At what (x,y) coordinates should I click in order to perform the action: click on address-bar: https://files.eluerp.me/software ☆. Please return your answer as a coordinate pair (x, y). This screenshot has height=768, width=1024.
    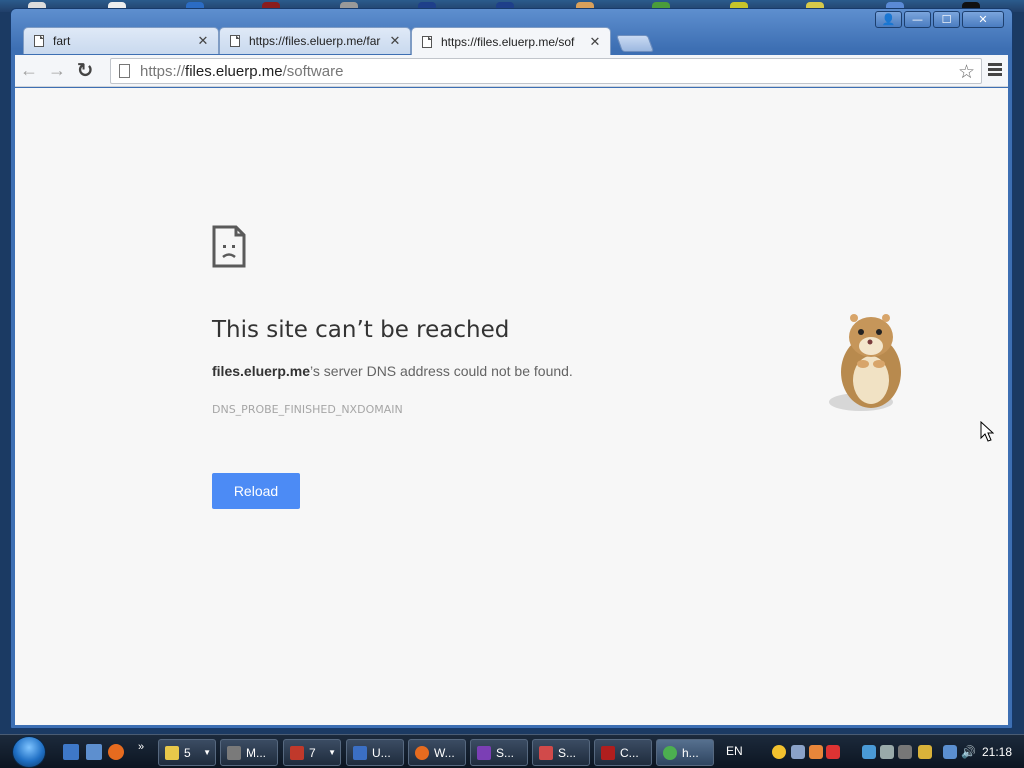
    Looking at the image, I should click on (546, 71).